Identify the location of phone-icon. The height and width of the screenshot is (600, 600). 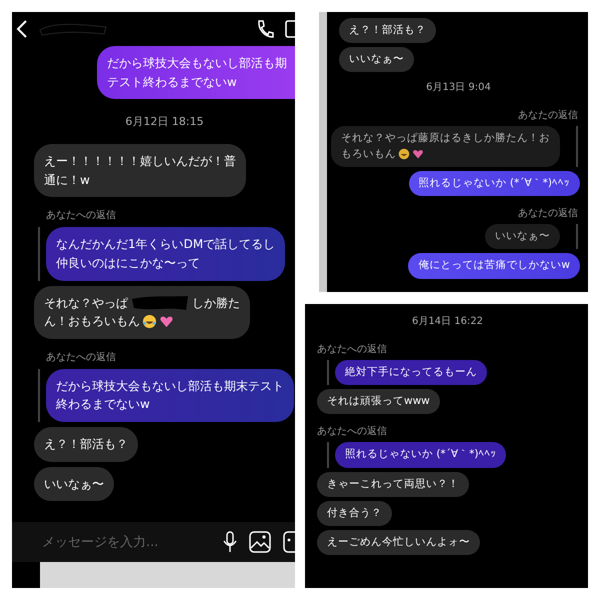
(265, 29).